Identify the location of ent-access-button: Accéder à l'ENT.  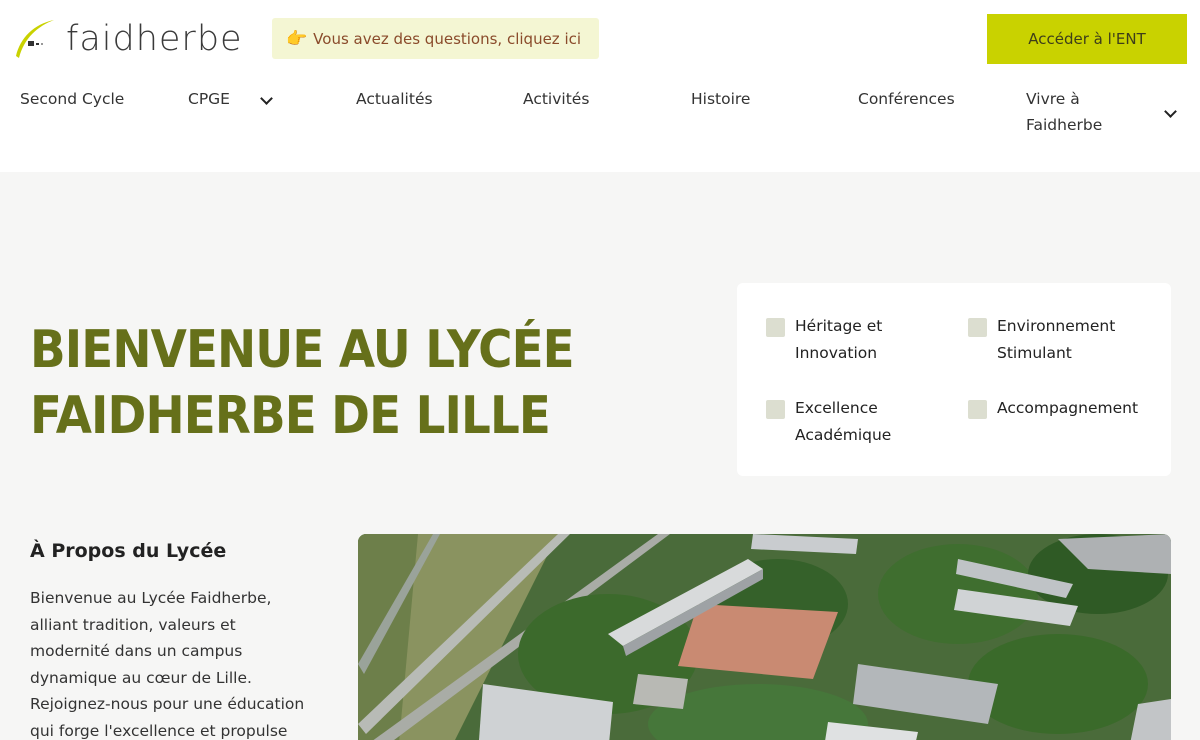
(1087, 39).